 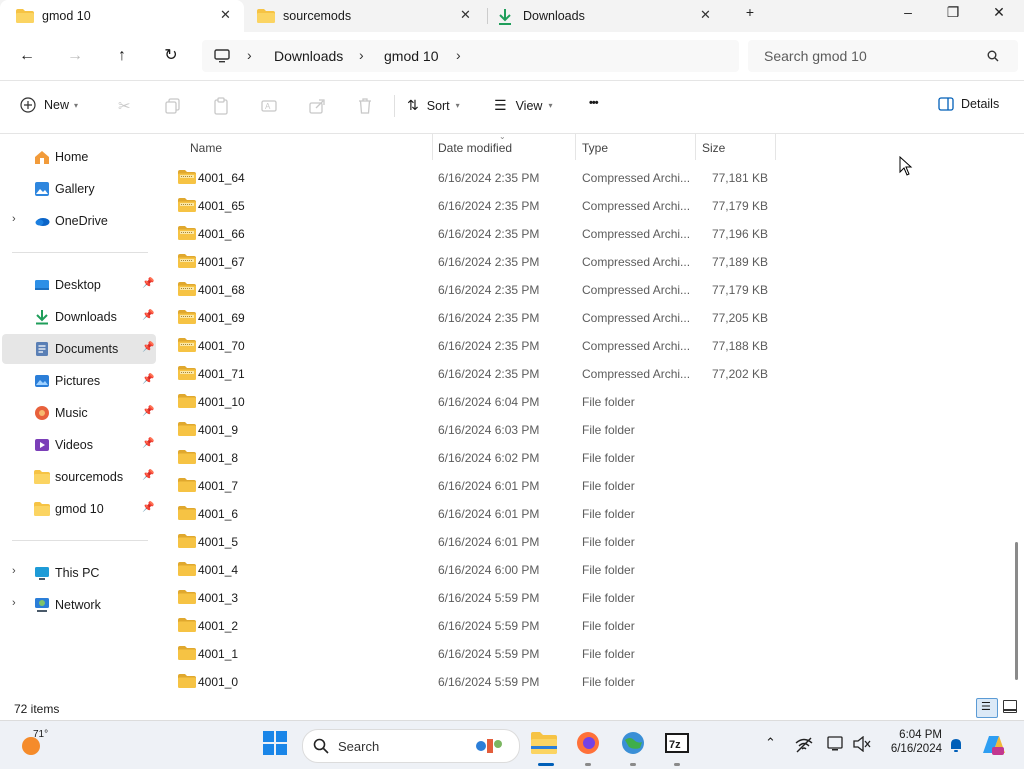 I want to click on taskbar-file-explorer, so click(x=545, y=745).